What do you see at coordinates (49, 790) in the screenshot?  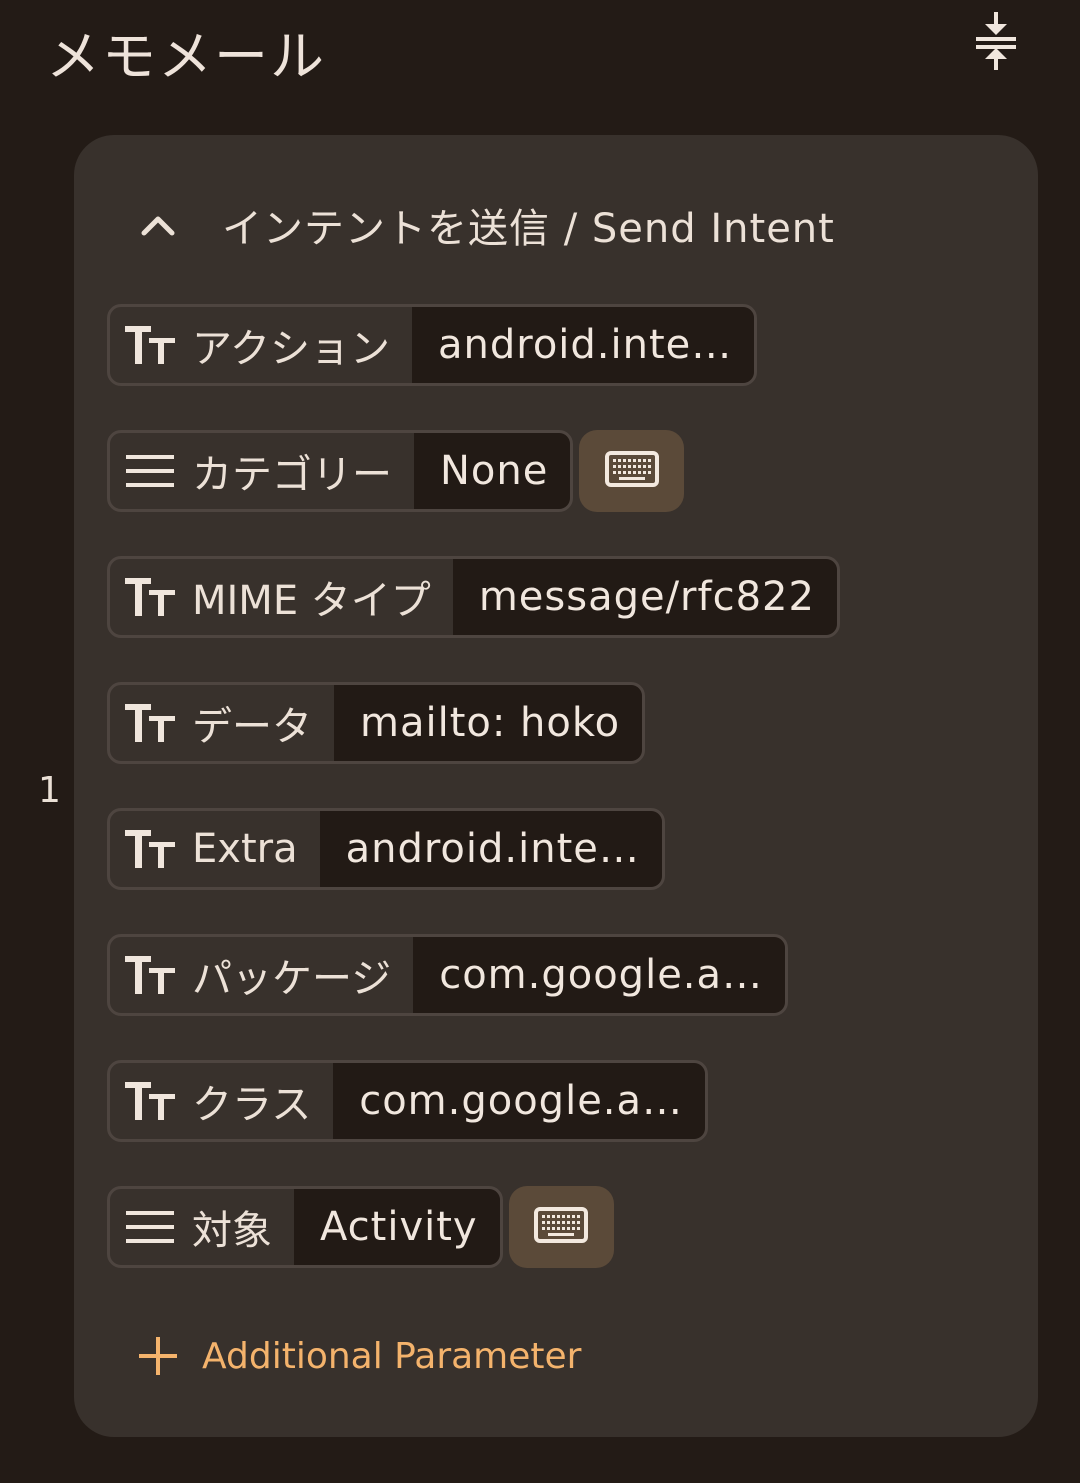 I see `line-number: 1` at bounding box center [49, 790].